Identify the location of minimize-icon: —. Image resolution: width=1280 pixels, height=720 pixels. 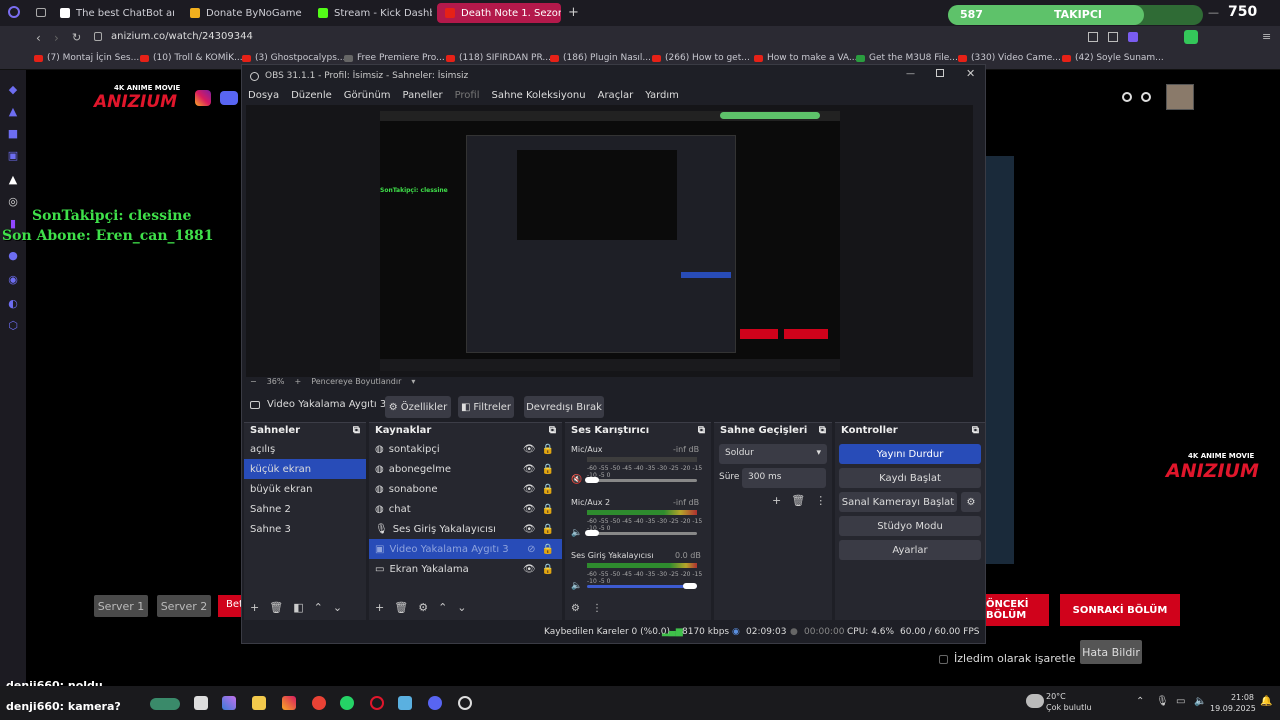
(1213, 12).